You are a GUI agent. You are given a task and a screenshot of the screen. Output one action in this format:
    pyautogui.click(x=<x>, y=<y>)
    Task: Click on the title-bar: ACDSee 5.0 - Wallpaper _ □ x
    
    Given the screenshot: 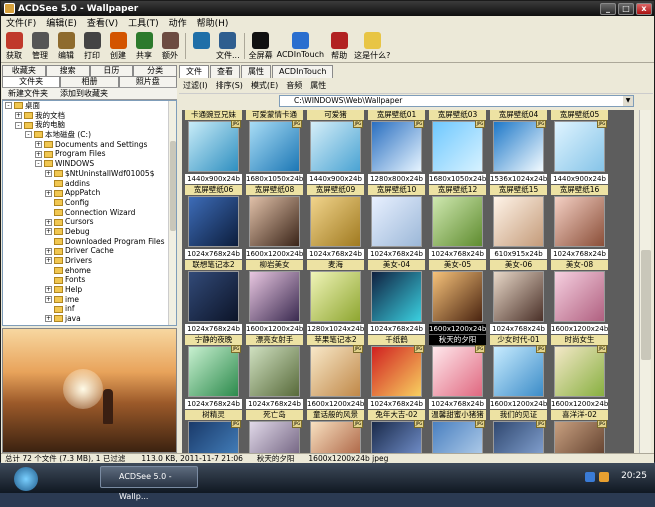 What is the action you would take?
    pyautogui.click(x=327, y=8)
    